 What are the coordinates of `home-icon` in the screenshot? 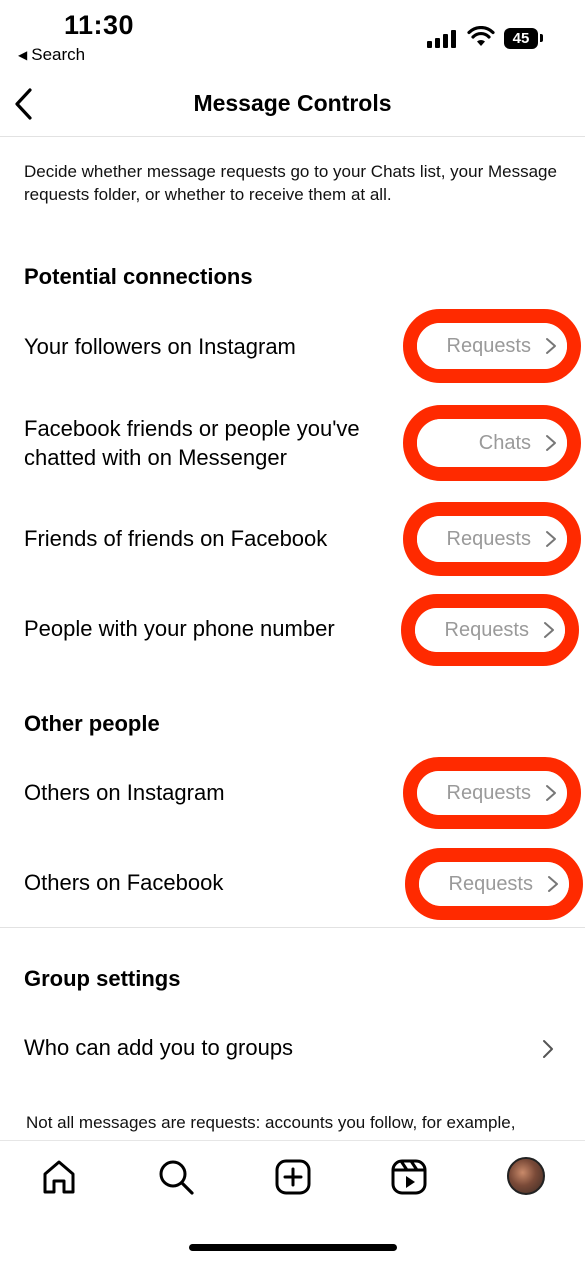 It's located at (59, 1177).